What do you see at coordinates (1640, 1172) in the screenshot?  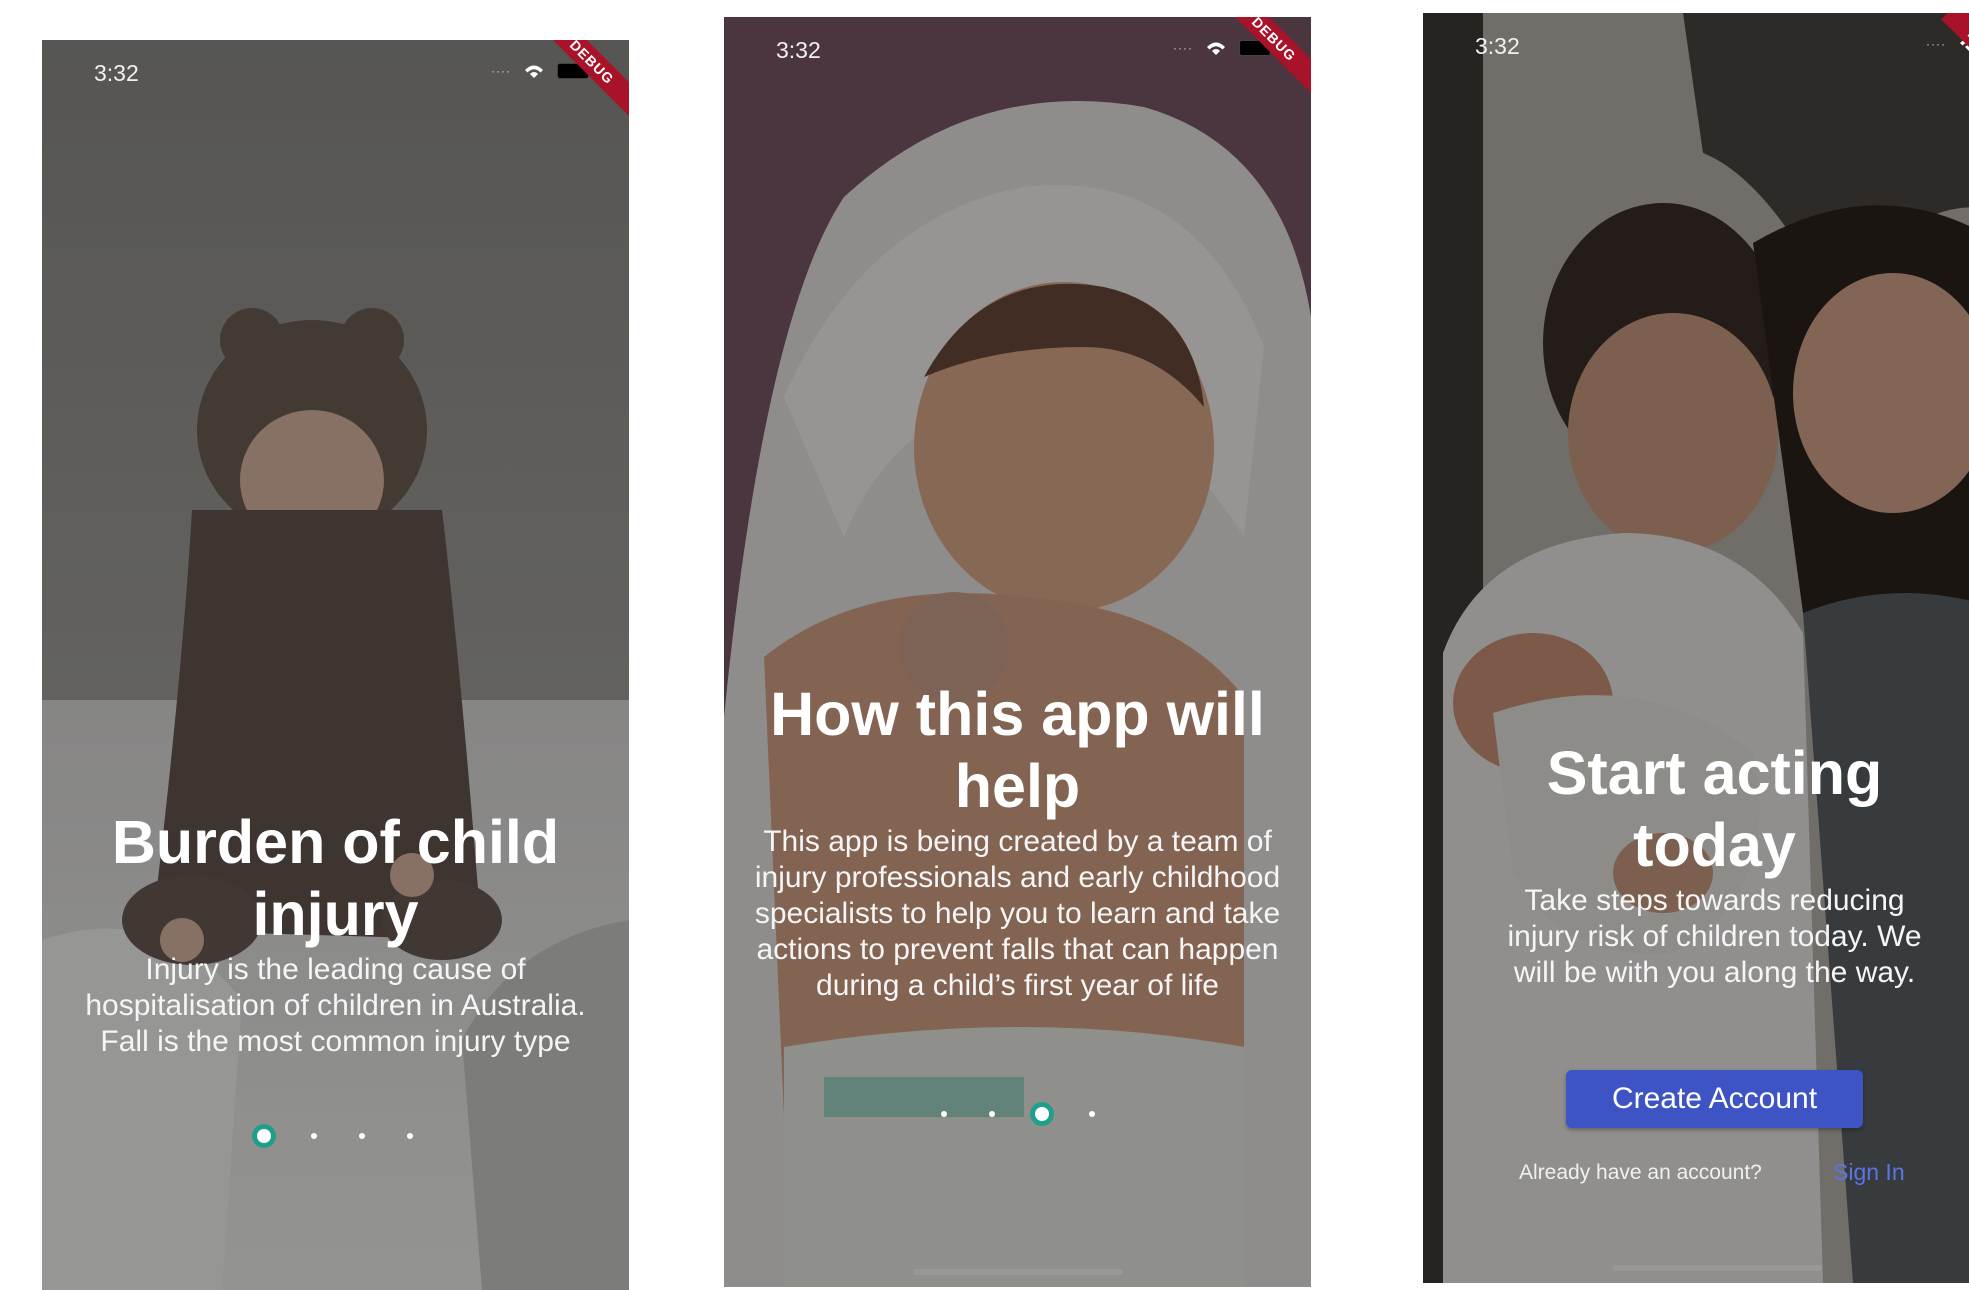 I see `sign-in-prompt: Already have an account?` at bounding box center [1640, 1172].